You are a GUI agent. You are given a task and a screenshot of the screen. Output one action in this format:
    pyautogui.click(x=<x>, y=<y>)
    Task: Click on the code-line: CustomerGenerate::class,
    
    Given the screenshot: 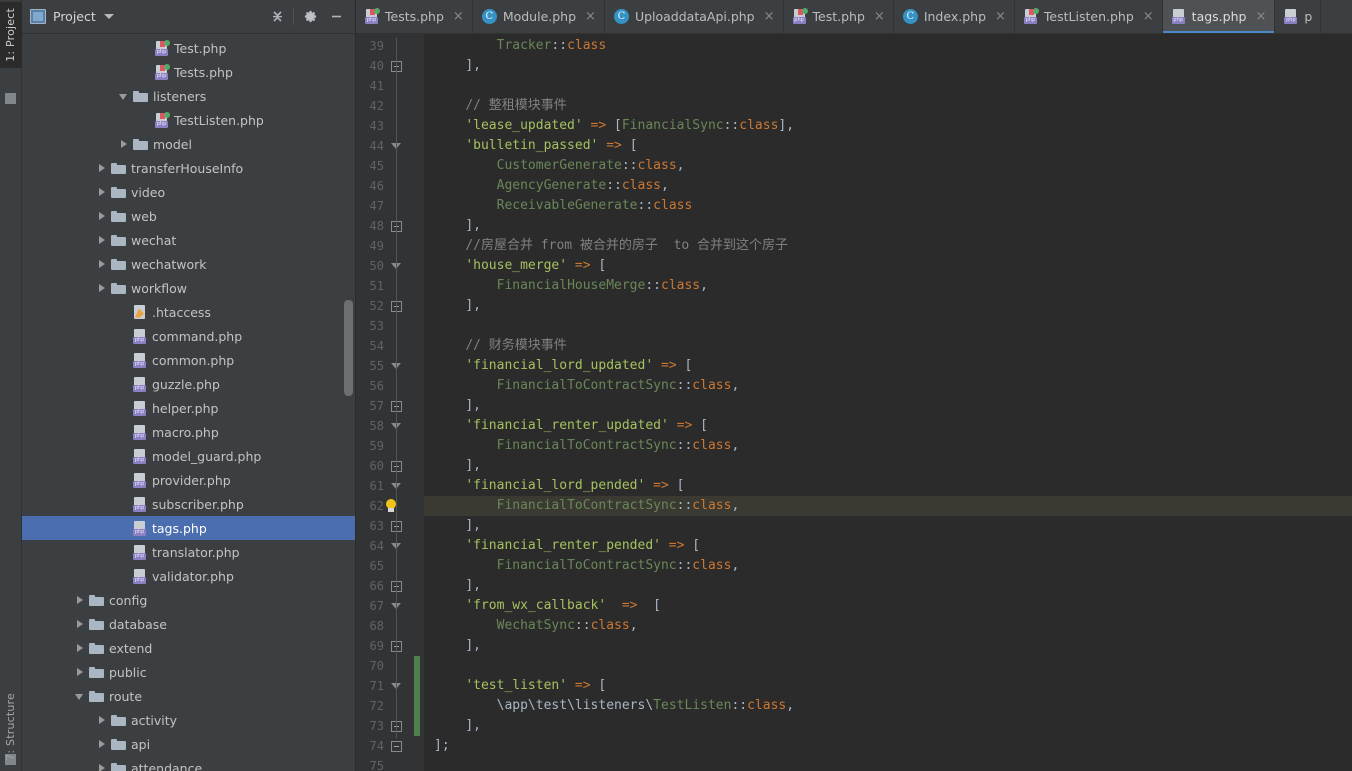 What is the action you would take?
    pyautogui.click(x=888, y=166)
    